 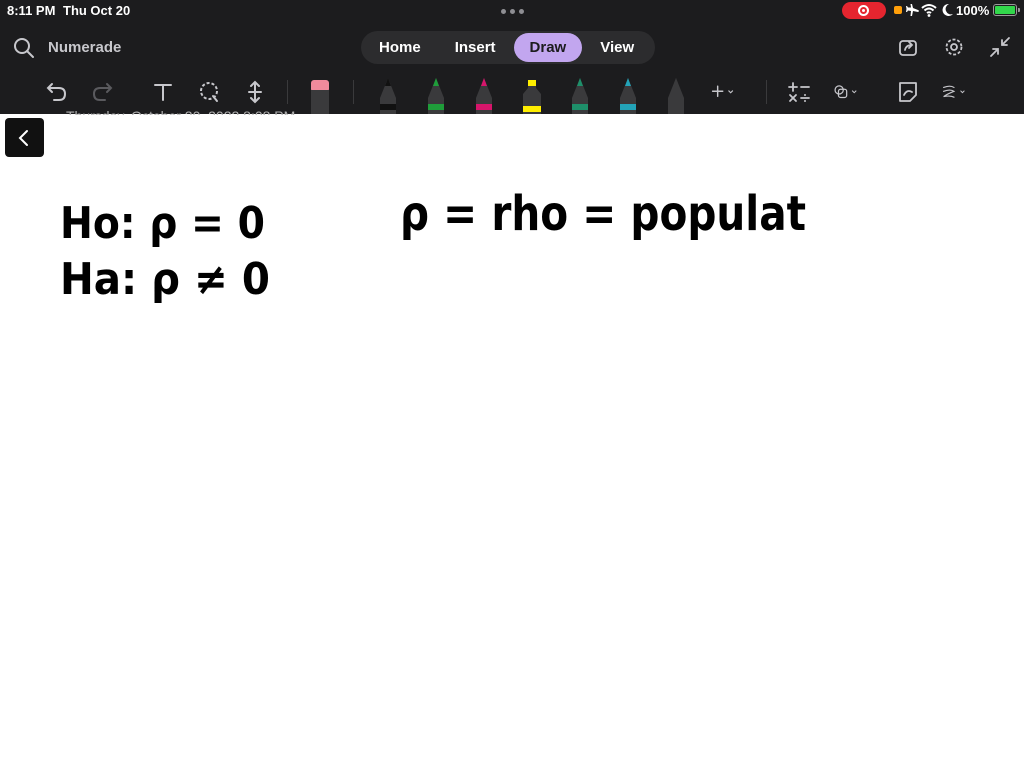 What do you see at coordinates (165, 279) in the screenshot?
I see `handwriting-alt-hypothesis: Ha: ρ ≠ 0` at bounding box center [165, 279].